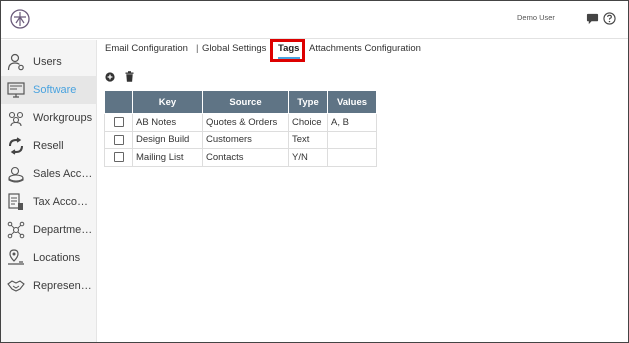 The height and width of the screenshot is (343, 629). What do you see at coordinates (245, 102) in the screenshot?
I see `header-source: Source` at bounding box center [245, 102].